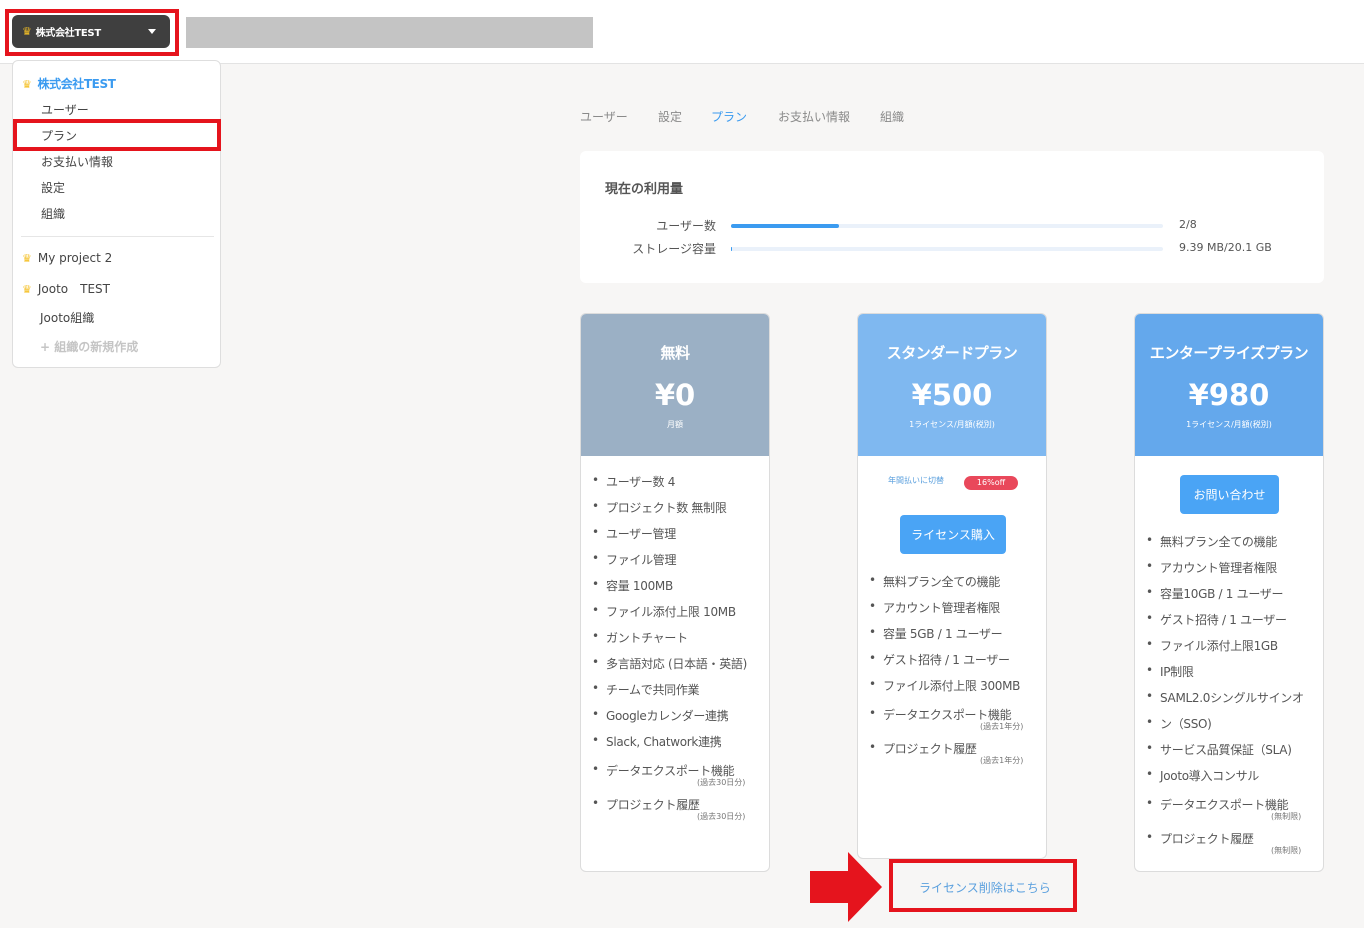 The image size is (1364, 928). What do you see at coordinates (947, 249) in the screenshot?
I see `storage-usage-bar` at bounding box center [947, 249].